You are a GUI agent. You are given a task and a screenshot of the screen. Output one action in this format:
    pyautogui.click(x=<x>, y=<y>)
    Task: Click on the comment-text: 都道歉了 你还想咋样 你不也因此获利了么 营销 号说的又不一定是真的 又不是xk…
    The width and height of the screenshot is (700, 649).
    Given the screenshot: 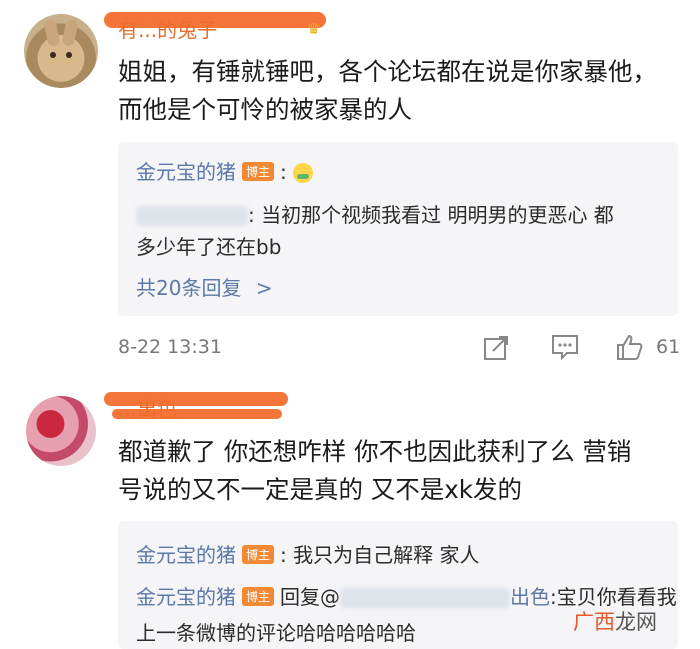 What is the action you would take?
    pyautogui.click(x=398, y=471)
    